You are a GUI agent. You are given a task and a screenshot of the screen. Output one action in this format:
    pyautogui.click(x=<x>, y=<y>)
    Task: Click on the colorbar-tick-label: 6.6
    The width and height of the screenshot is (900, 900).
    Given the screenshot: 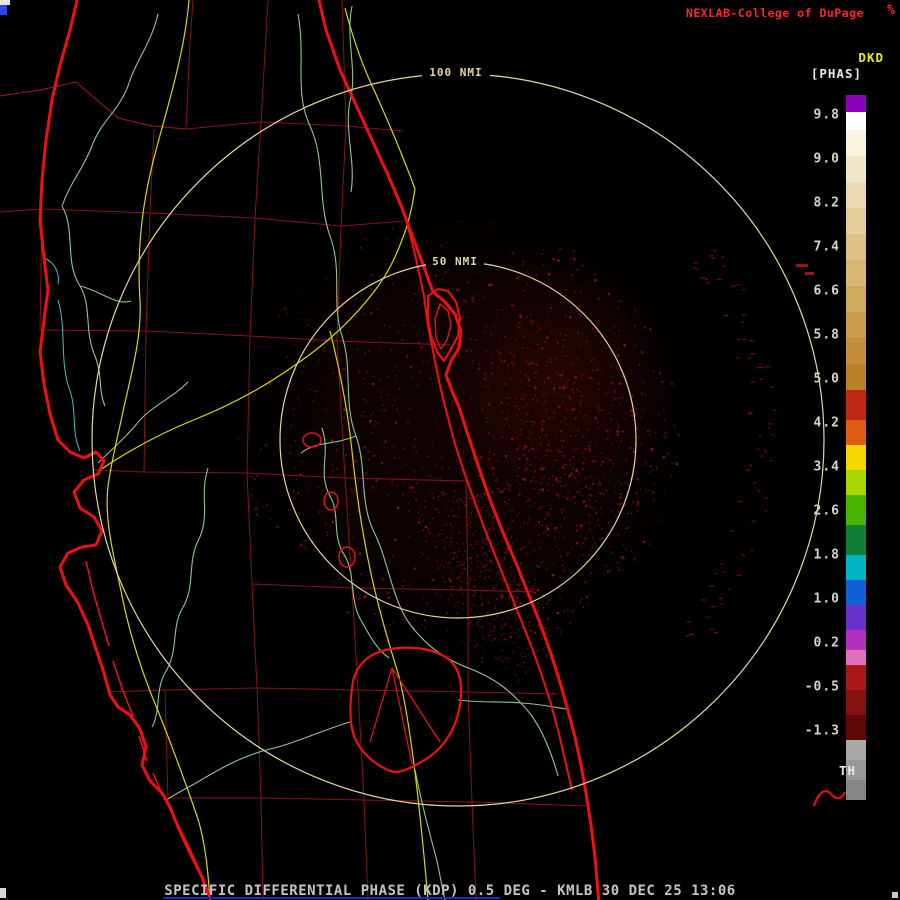 What is the action you would take?
    pyautogui.click(x=826, y=291)
    